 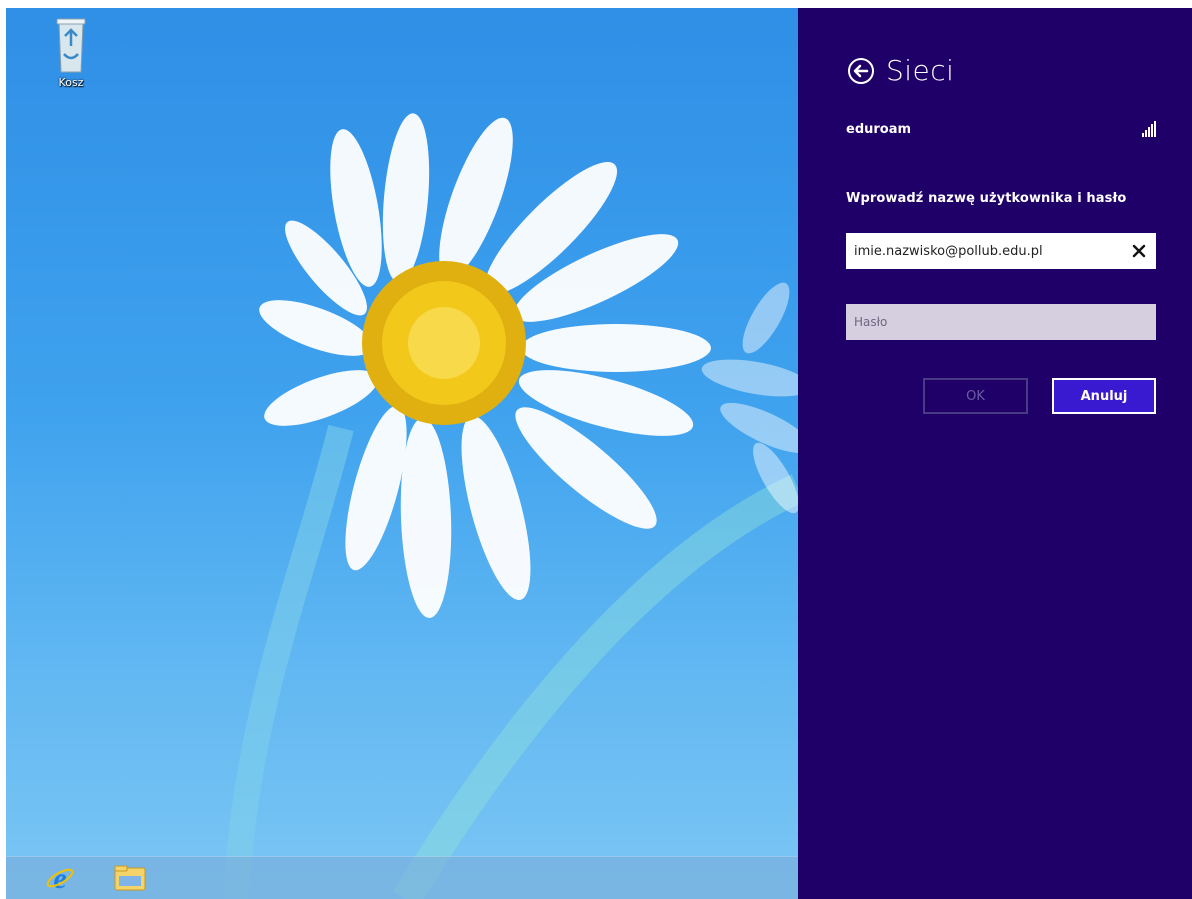 I want to click on back-arrow-icon, so click(x=861, y=70).